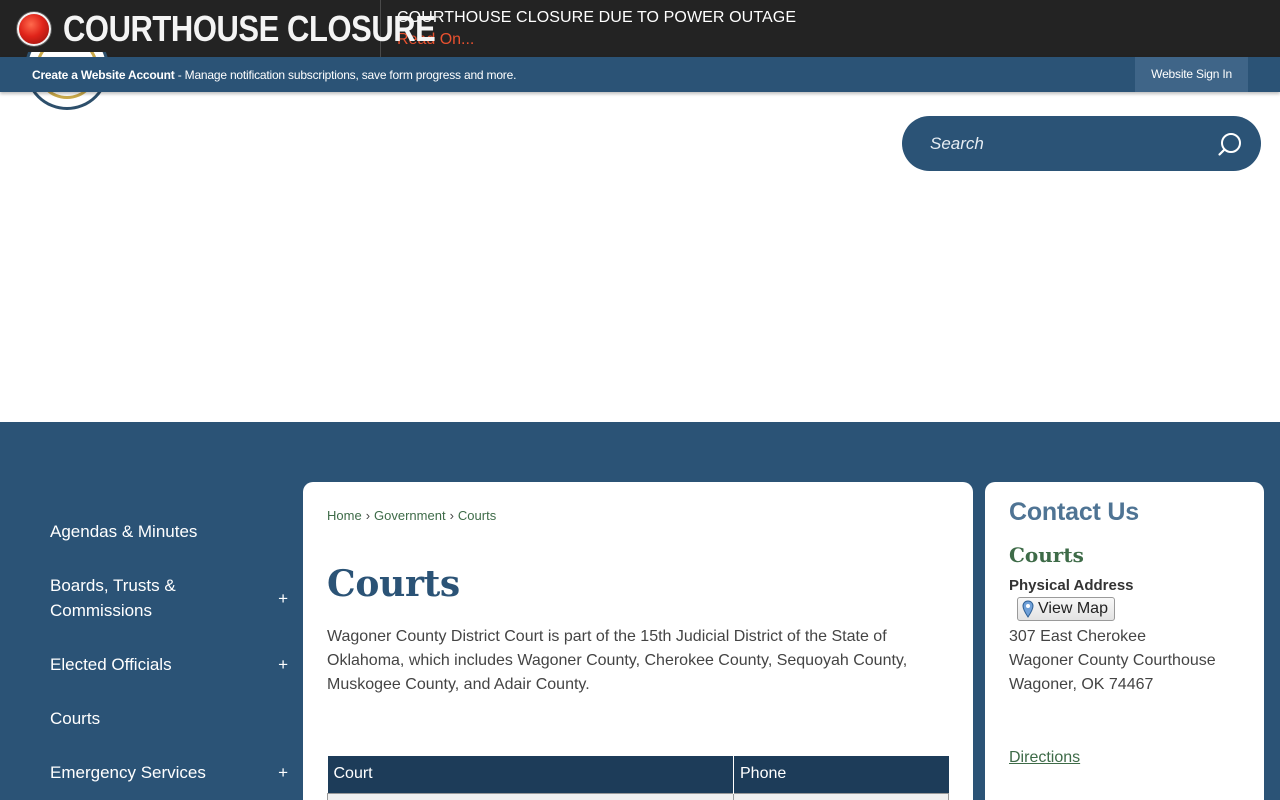  Describe the element at coordinates (124, 531) in the screenshot. I see `sidebar-item-label: Agendas & Minutes` at that location.